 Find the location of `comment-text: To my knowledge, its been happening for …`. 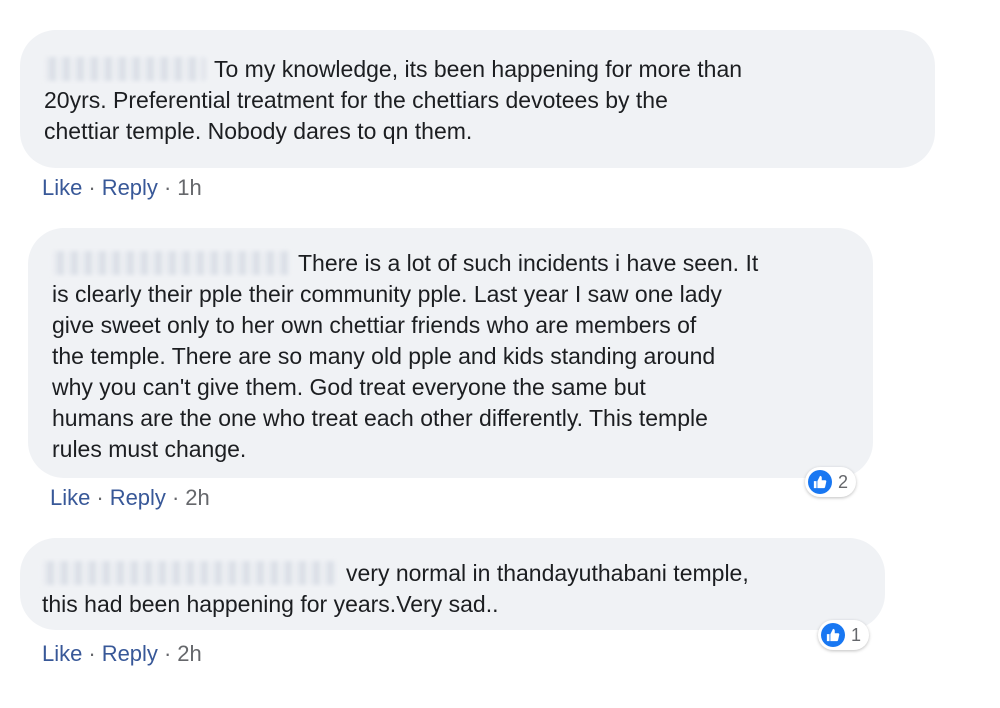

comment-text: To my knowledge, its been happening for … is located at coordinates (393, 100).